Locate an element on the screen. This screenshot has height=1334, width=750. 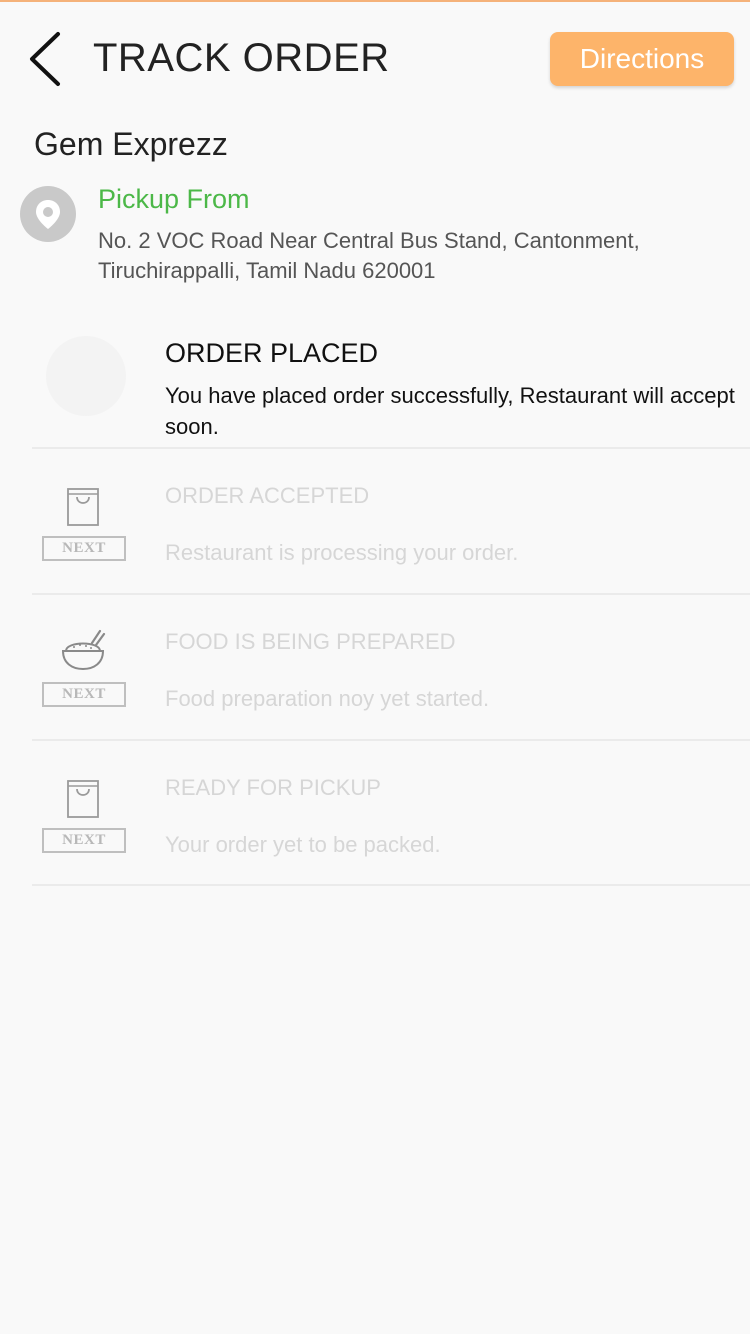
app-header: TRACK ORDER Directions is located at coordinates (375, 57).